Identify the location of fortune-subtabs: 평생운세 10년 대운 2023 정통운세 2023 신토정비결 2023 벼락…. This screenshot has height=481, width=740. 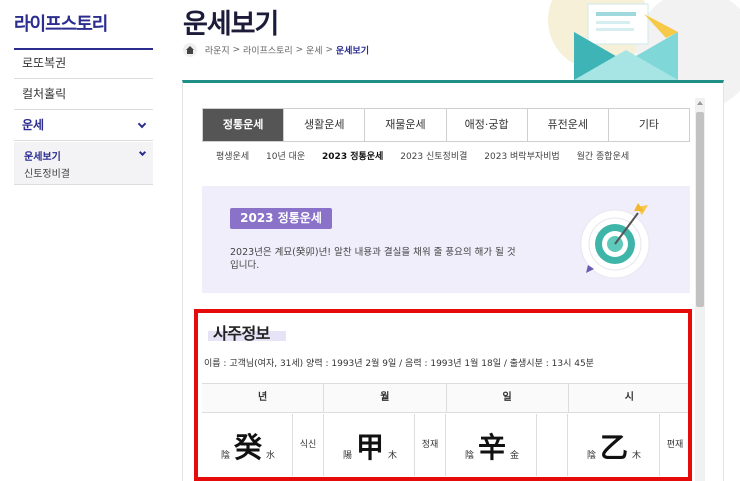
(429, 155).